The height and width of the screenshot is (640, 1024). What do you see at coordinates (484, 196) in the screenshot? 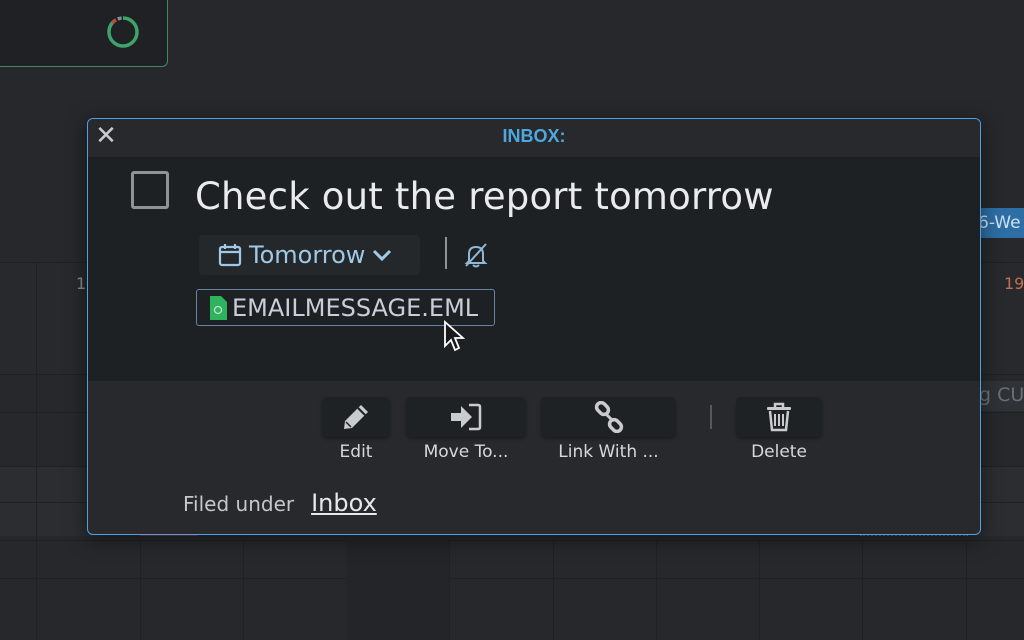
I see `task-title: Check out the report tomorrow` at bounding box center [484, 196].